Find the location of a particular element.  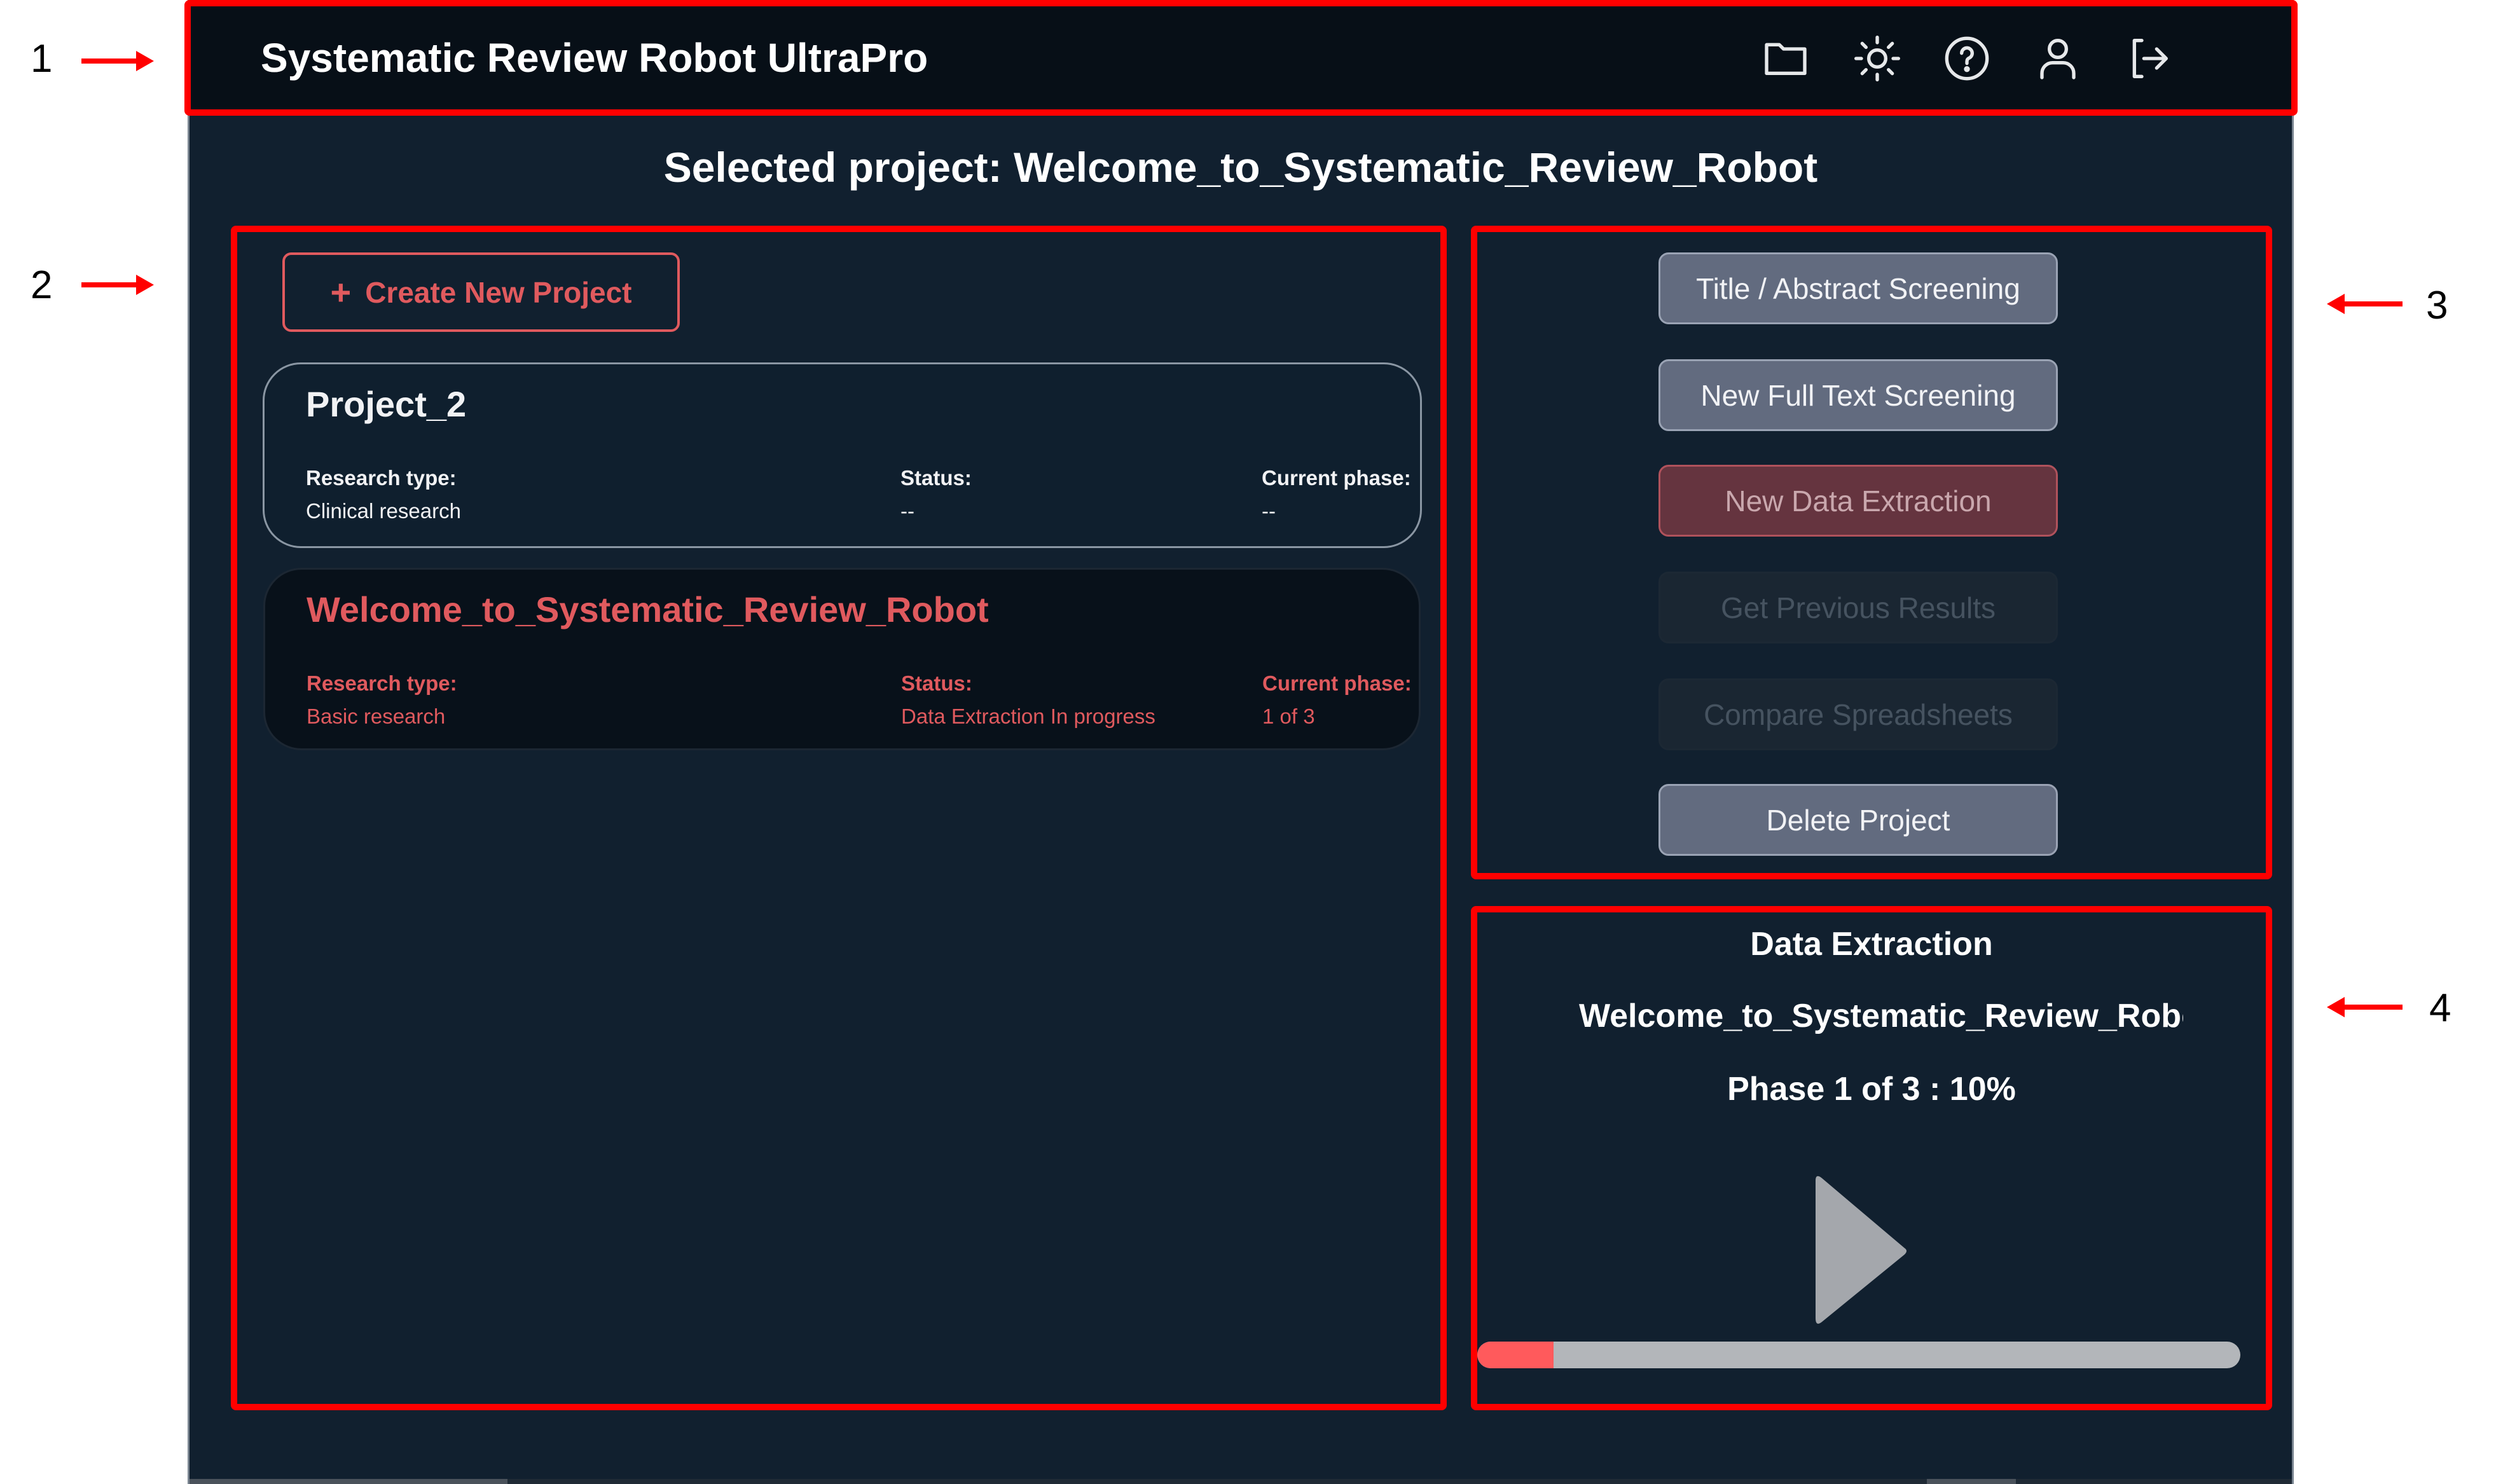

play-icon is located at coordinates (1860, 1249).